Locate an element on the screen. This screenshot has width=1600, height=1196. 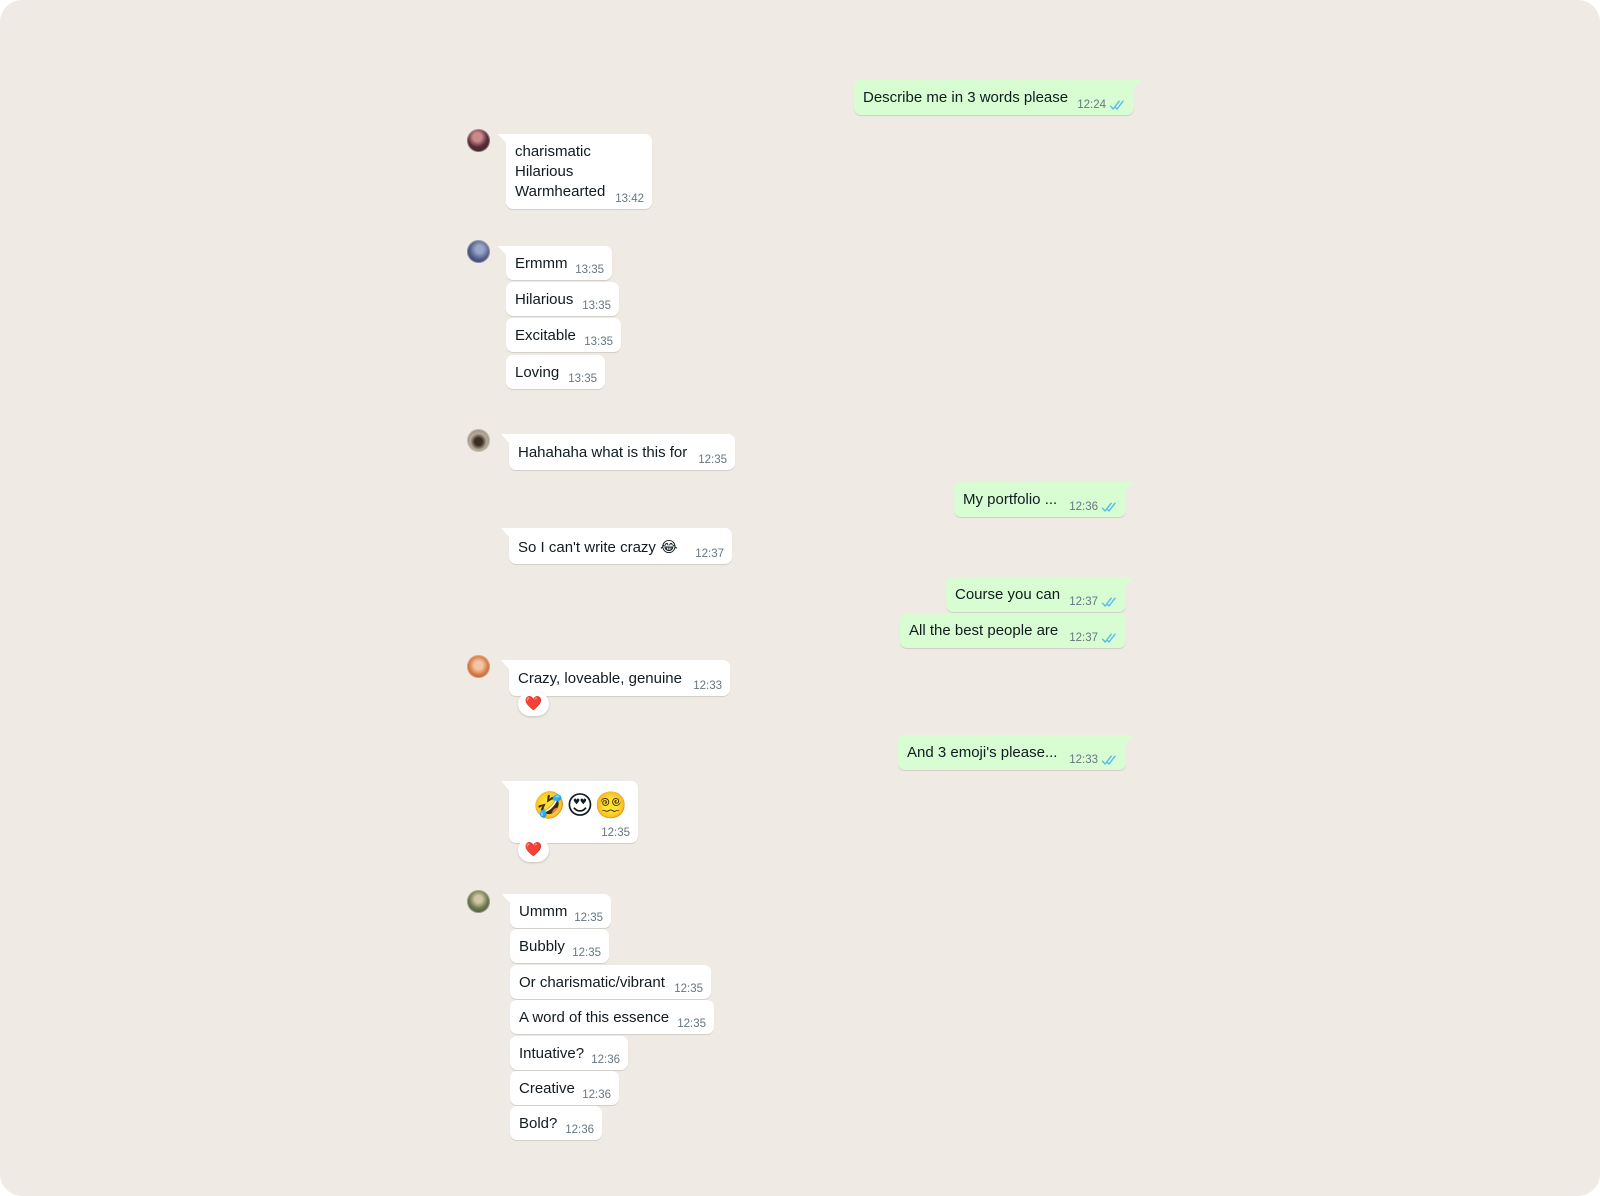
message-bubble-incoming: 🤣😍😵‍💫 12:35 is located at coordinates (569, 812).